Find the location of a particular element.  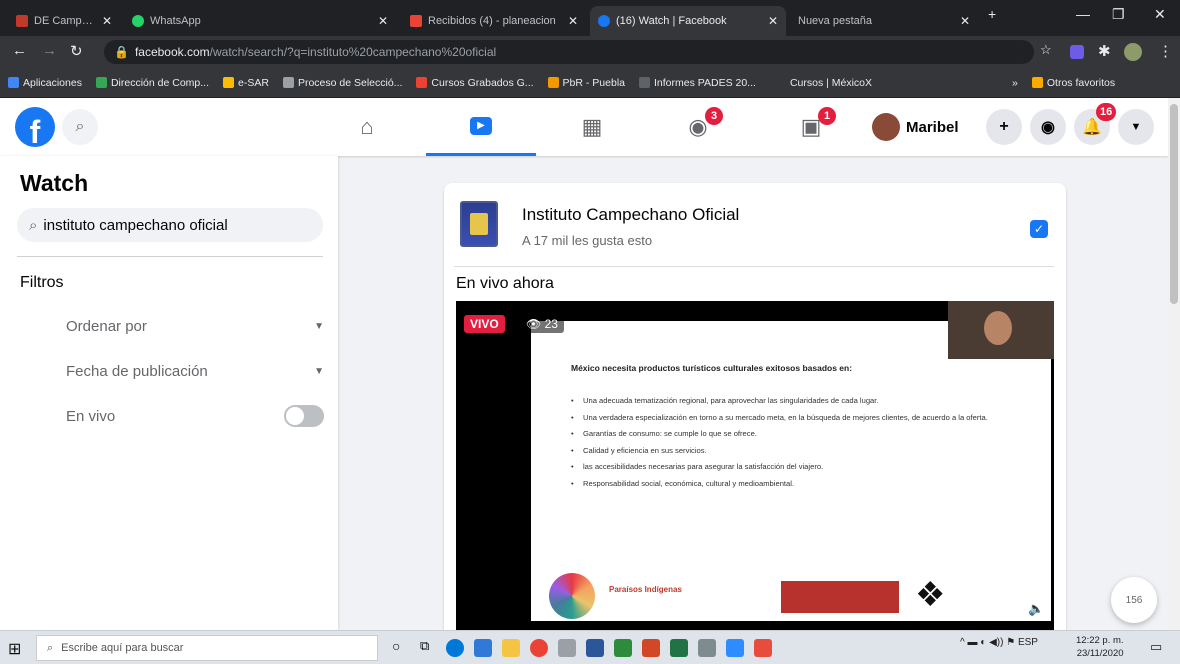

profile-link: Maribel is located at coordinates (915, 127).